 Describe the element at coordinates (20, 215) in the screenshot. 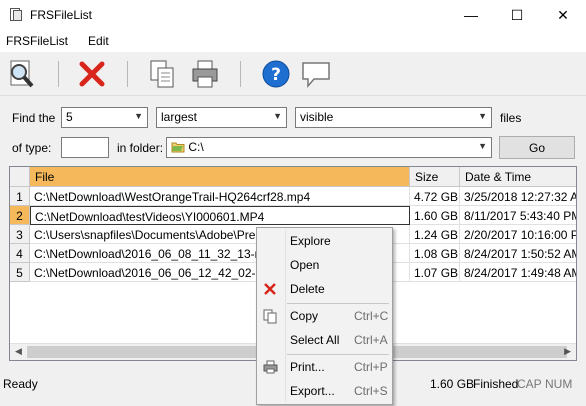

I see `row-number: 2` at that location.